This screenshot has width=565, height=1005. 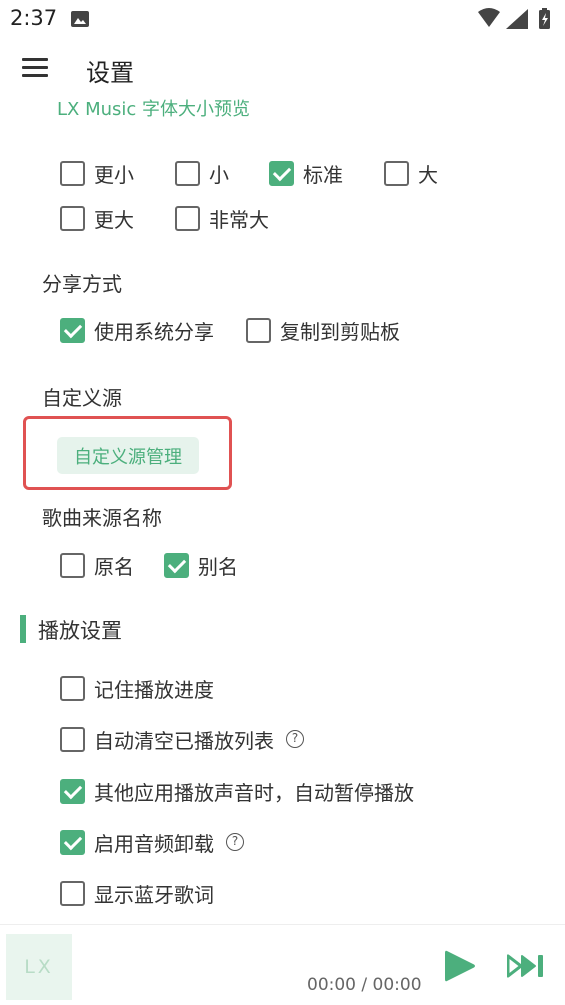 I want to click on font-size-option-very-large: 非常大, so click(x=222, y=218).